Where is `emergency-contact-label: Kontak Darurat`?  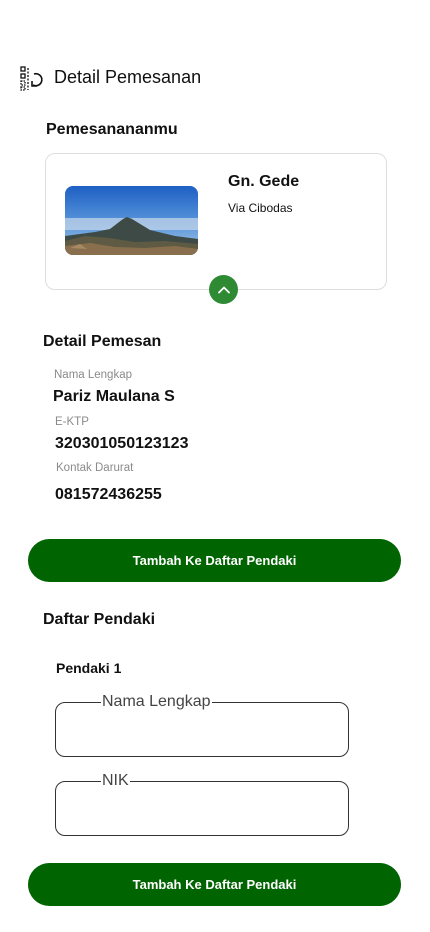 emergency-contact-label: Kontak Darurat is located at coordinates (95, 468).